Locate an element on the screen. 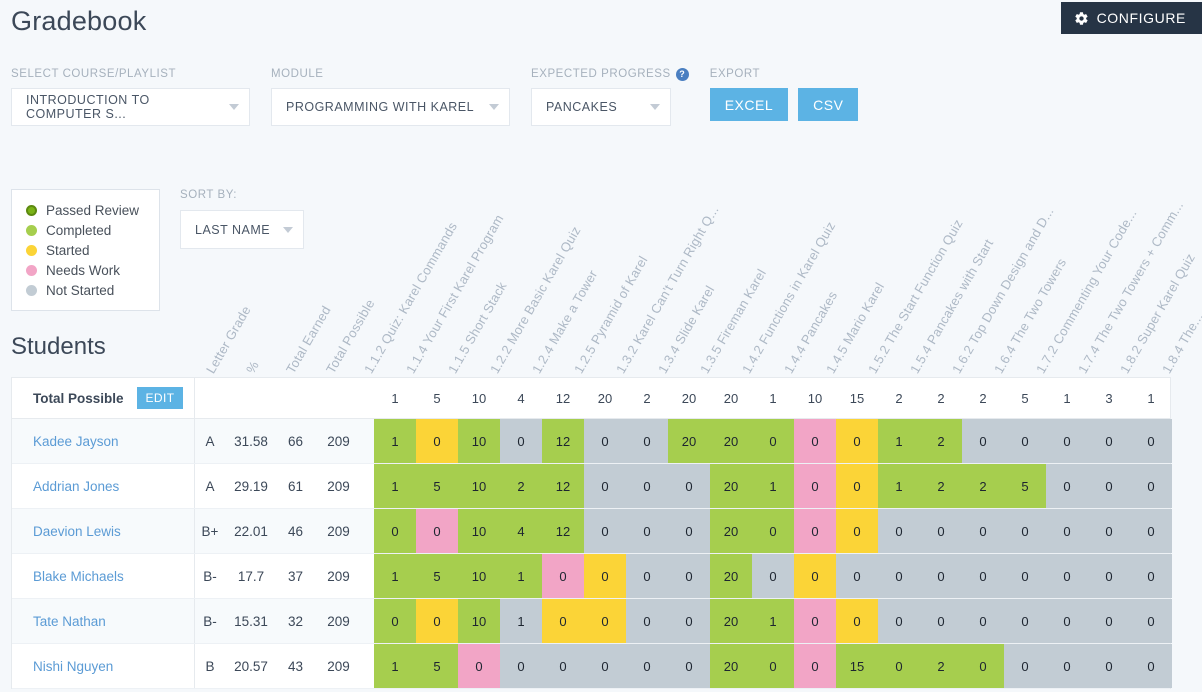  student-name-link: Tate Nathan is located at coordinates (69, 621).